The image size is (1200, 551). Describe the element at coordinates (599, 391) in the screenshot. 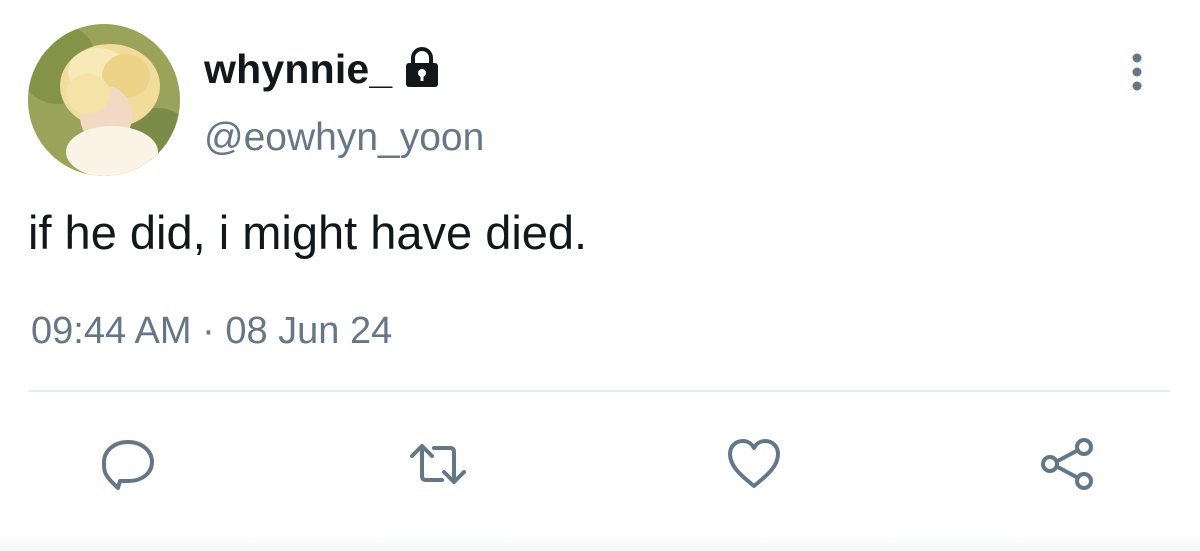

I see `divider` at that location.